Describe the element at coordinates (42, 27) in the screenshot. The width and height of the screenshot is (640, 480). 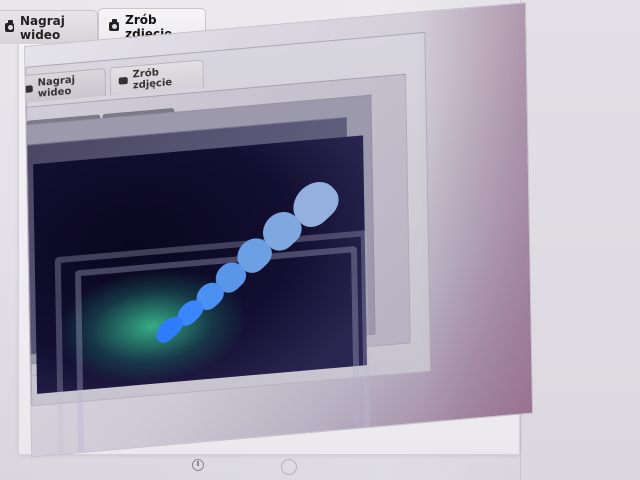
I see `tab-record-video-label: Nagraj wideo` at that location.